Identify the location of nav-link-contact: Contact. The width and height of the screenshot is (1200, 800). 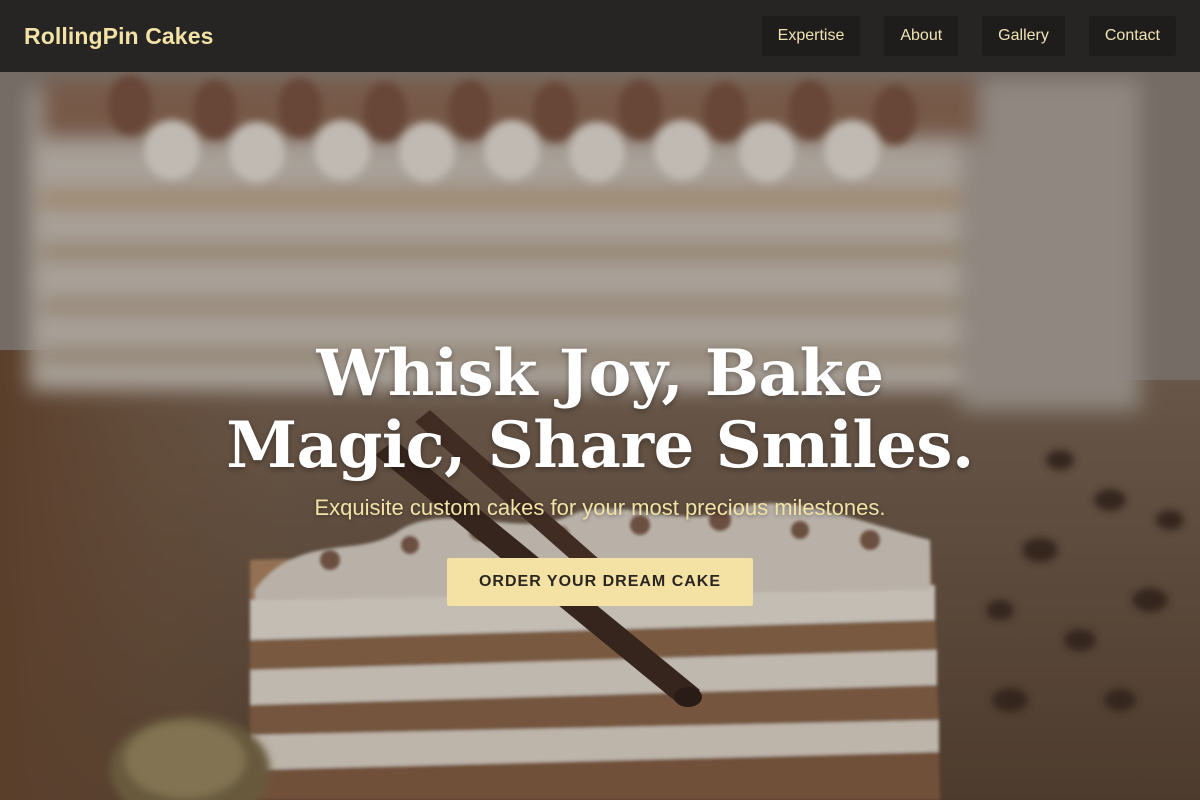
(1132, 36).